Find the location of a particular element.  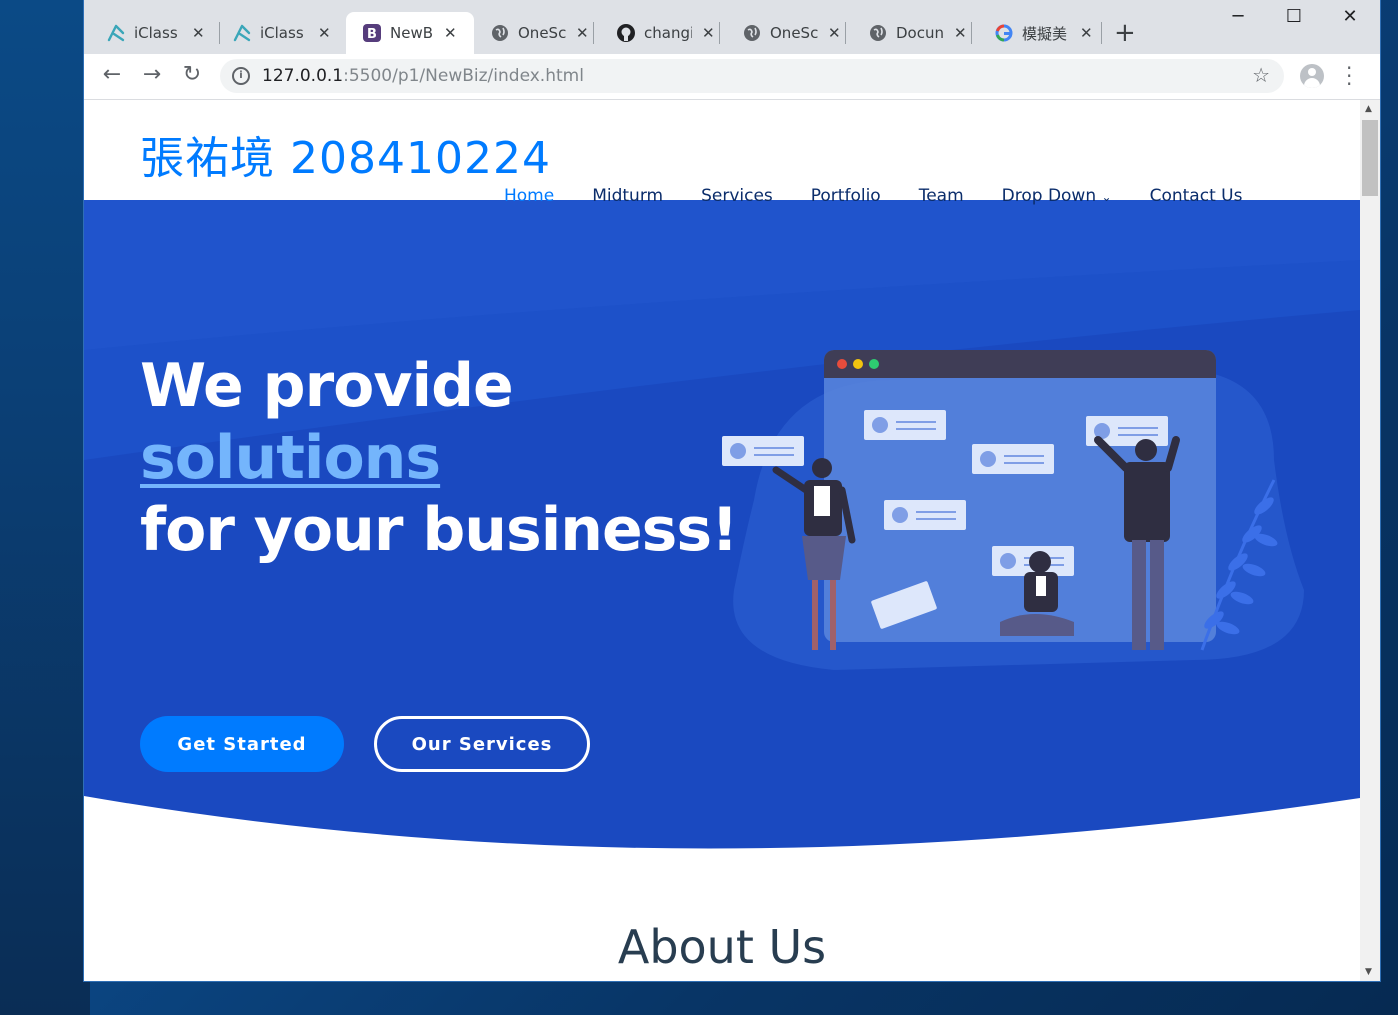

tab-docs: Docun ✕ is located at coordinates (909, 33).